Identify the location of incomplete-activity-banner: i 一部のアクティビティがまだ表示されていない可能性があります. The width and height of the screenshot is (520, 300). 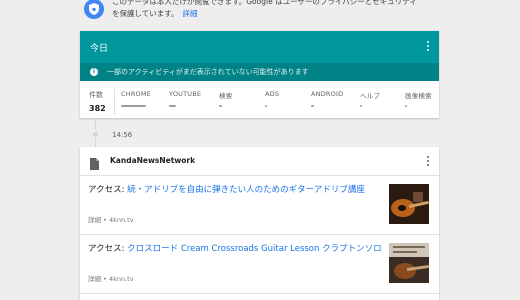
(259, 72).